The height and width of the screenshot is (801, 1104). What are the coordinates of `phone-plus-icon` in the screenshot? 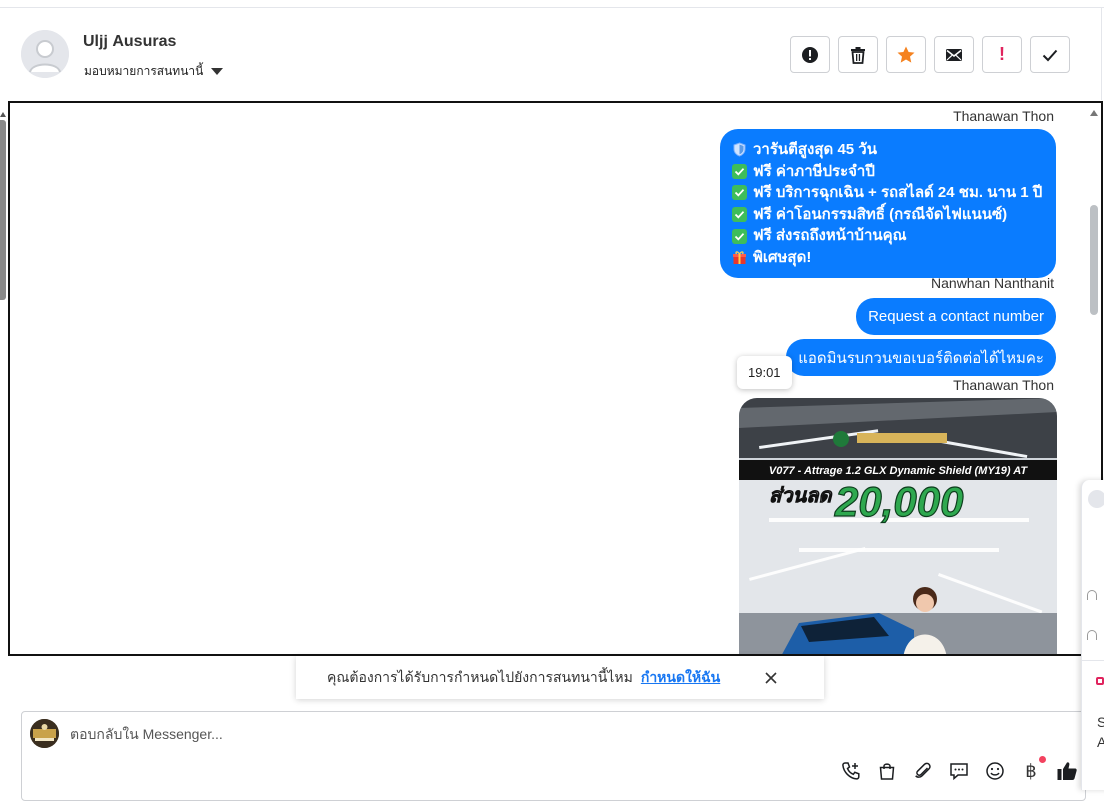 It's located at (851, 771).